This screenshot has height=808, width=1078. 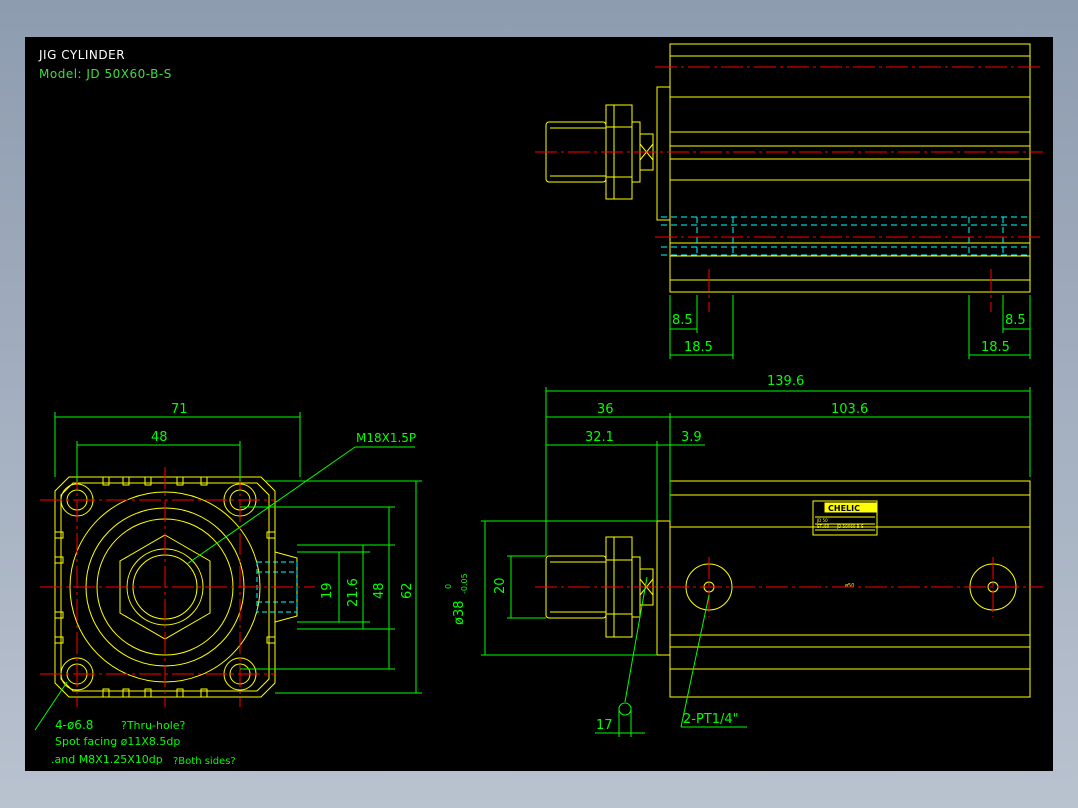 What do you see at coordinates (711, 719) in the screenshot?
I see `callout-port: 2-PT1/4"` at bounding box center [711, 719].